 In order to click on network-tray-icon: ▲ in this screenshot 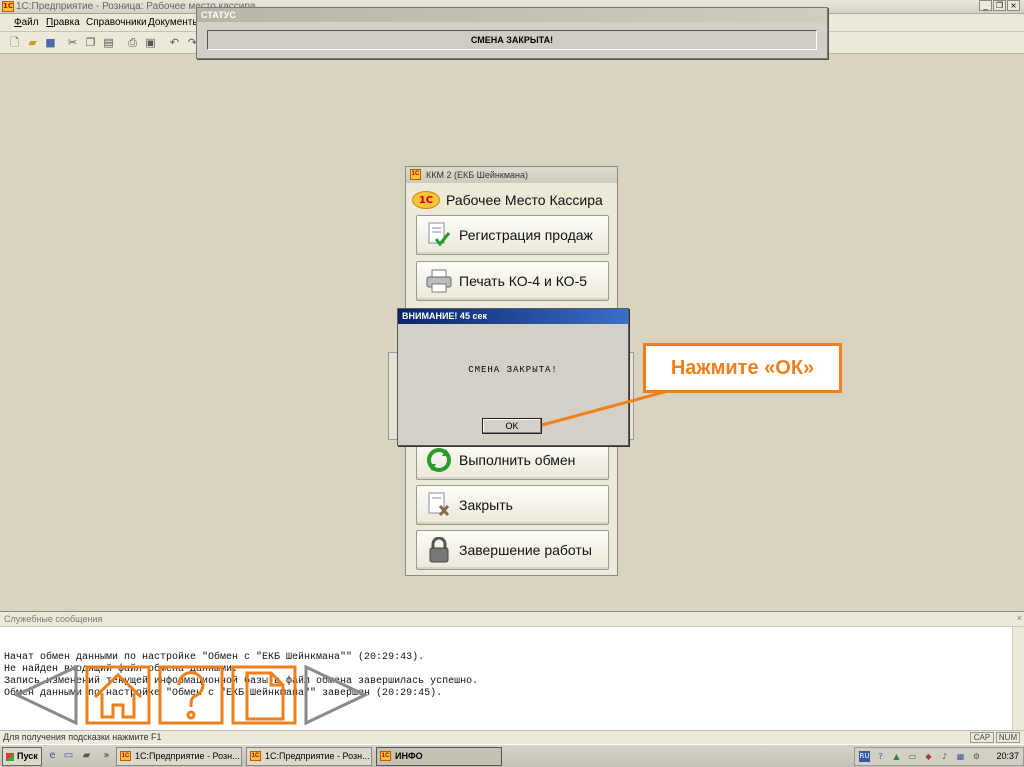, I will do `click(896, 756)`.